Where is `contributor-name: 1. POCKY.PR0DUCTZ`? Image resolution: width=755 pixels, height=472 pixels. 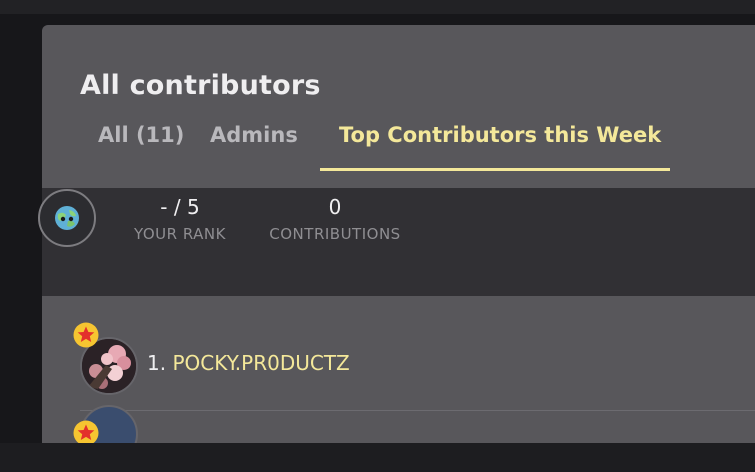 contributor-name: 1. POCKY.PR0DUCTZ is located at coordinates (248, 363).